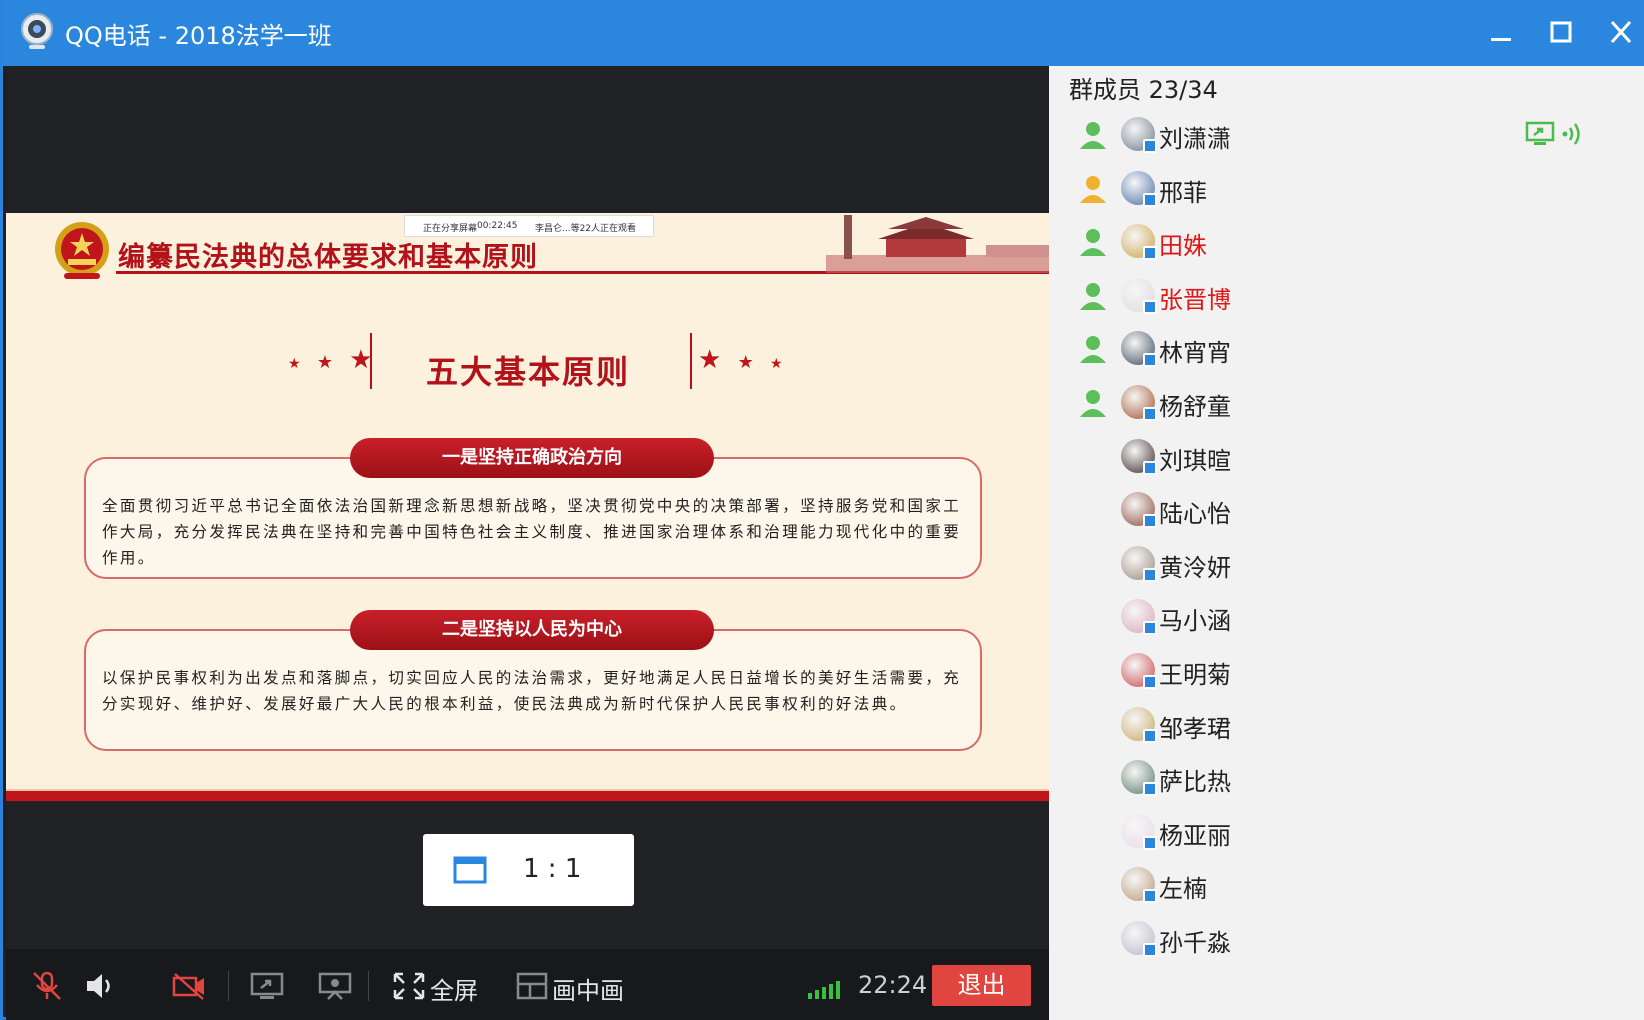  What do you see at coordinates (1346, 242) in the screenshot?
I see `member-row: 田姝` at bounding box center [1346, 242].